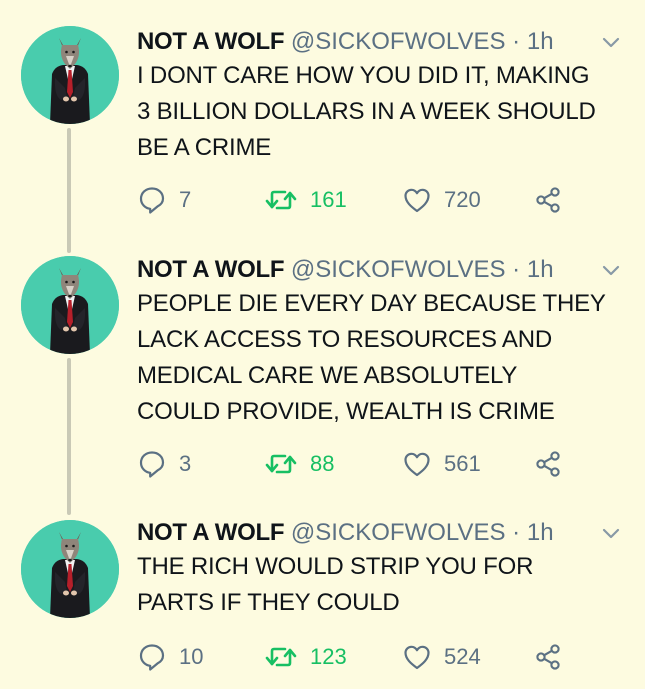 The width and height of the screenshot is (645, 689). Describe the element at coordinates (305, 657) in the screenshot. I see `retweet-button: 123` at that location.